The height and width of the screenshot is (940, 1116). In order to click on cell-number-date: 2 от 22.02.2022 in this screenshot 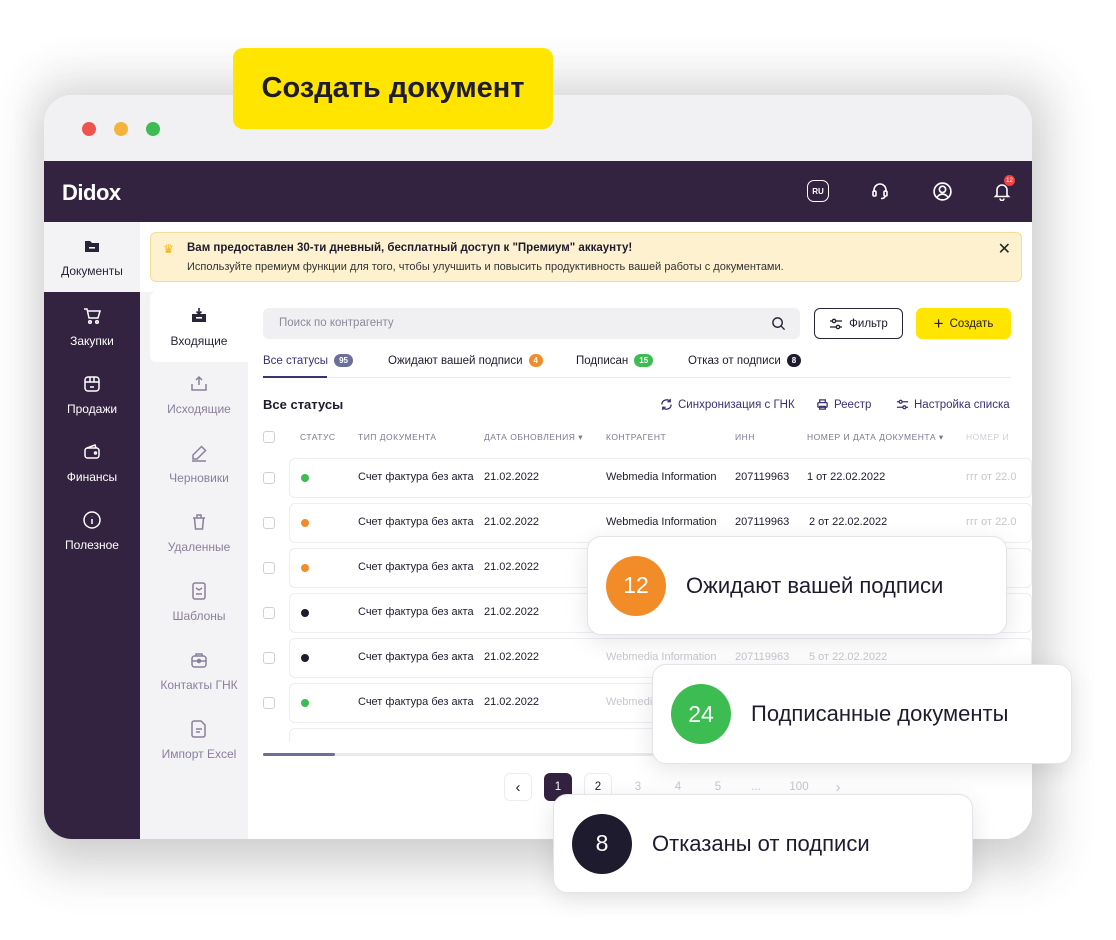, I will do `click(848, 522)`.